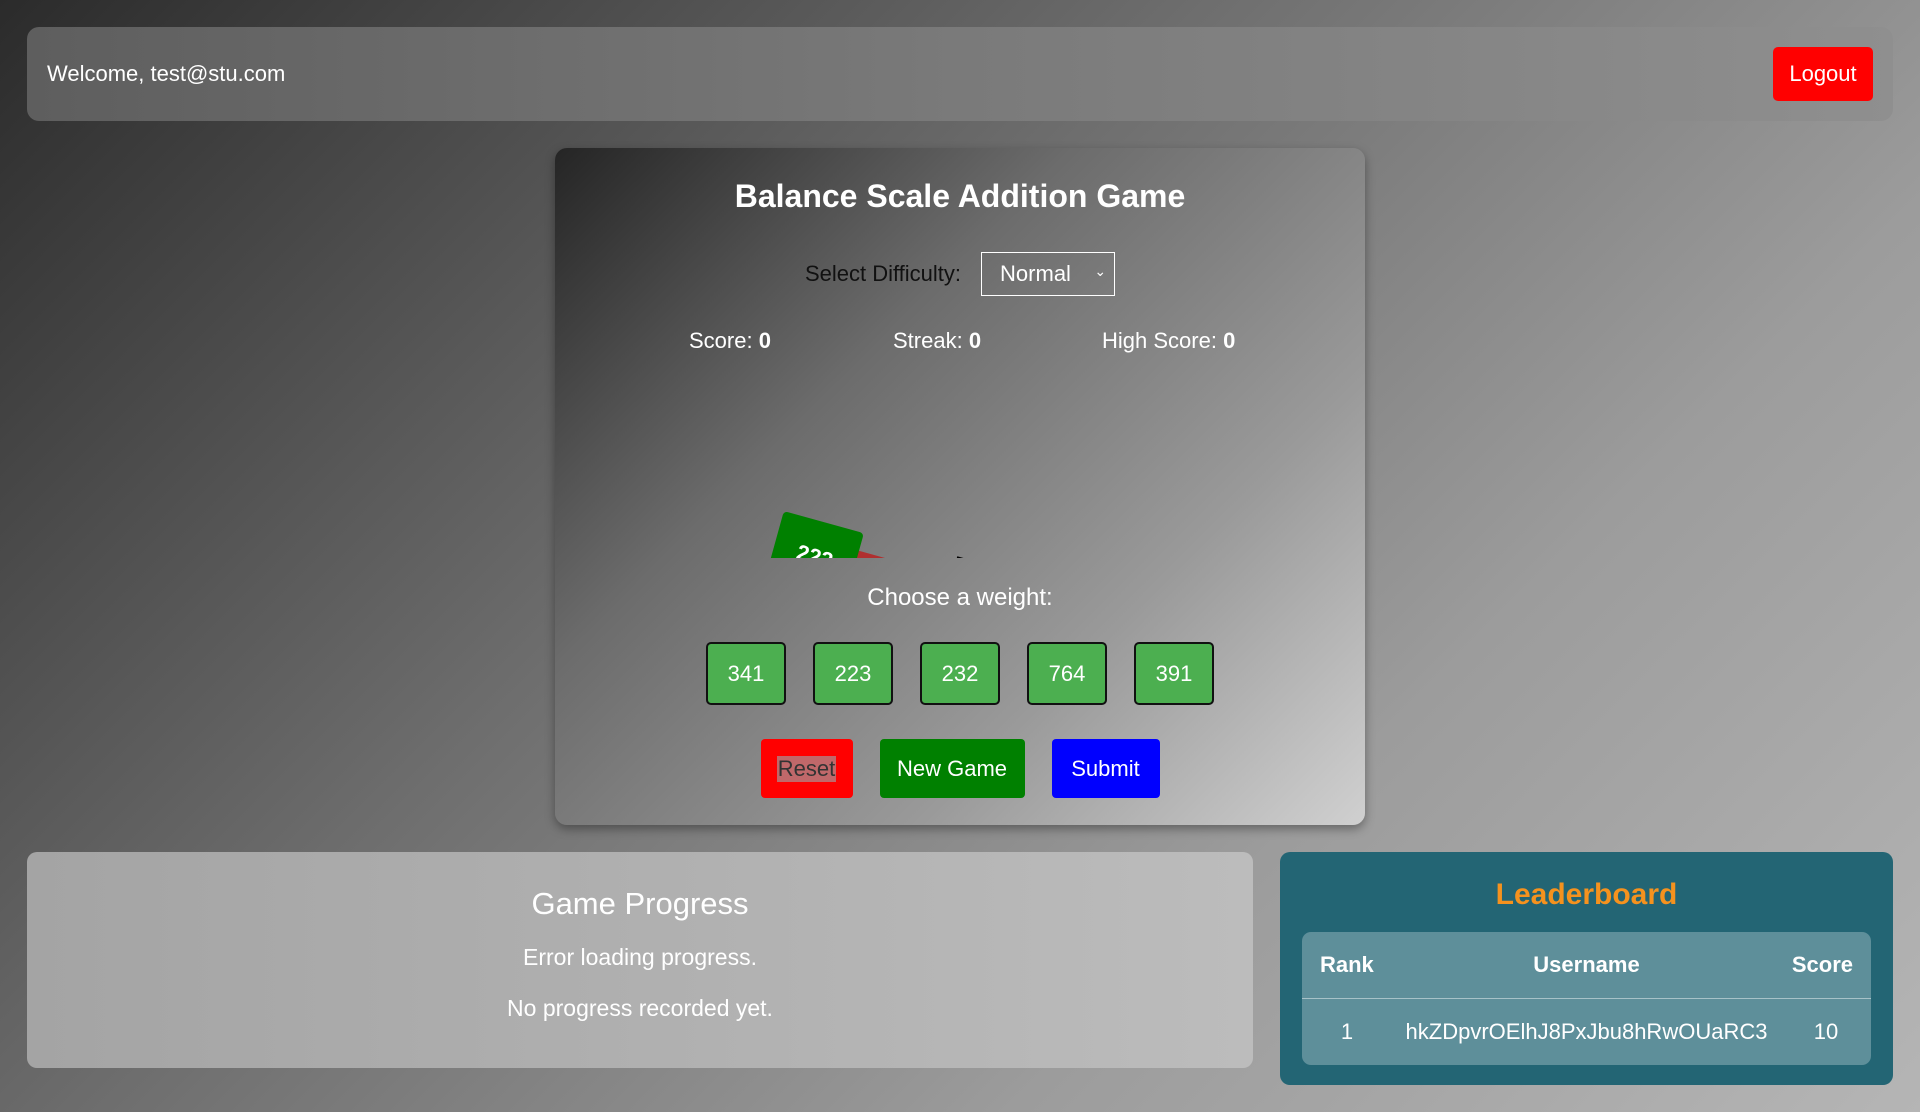  What do you see at coordinates (960, 74) in the screenshot?
I see `top-bar: Welcome, test@stu.com Logout` at bounding box center [960, 74].